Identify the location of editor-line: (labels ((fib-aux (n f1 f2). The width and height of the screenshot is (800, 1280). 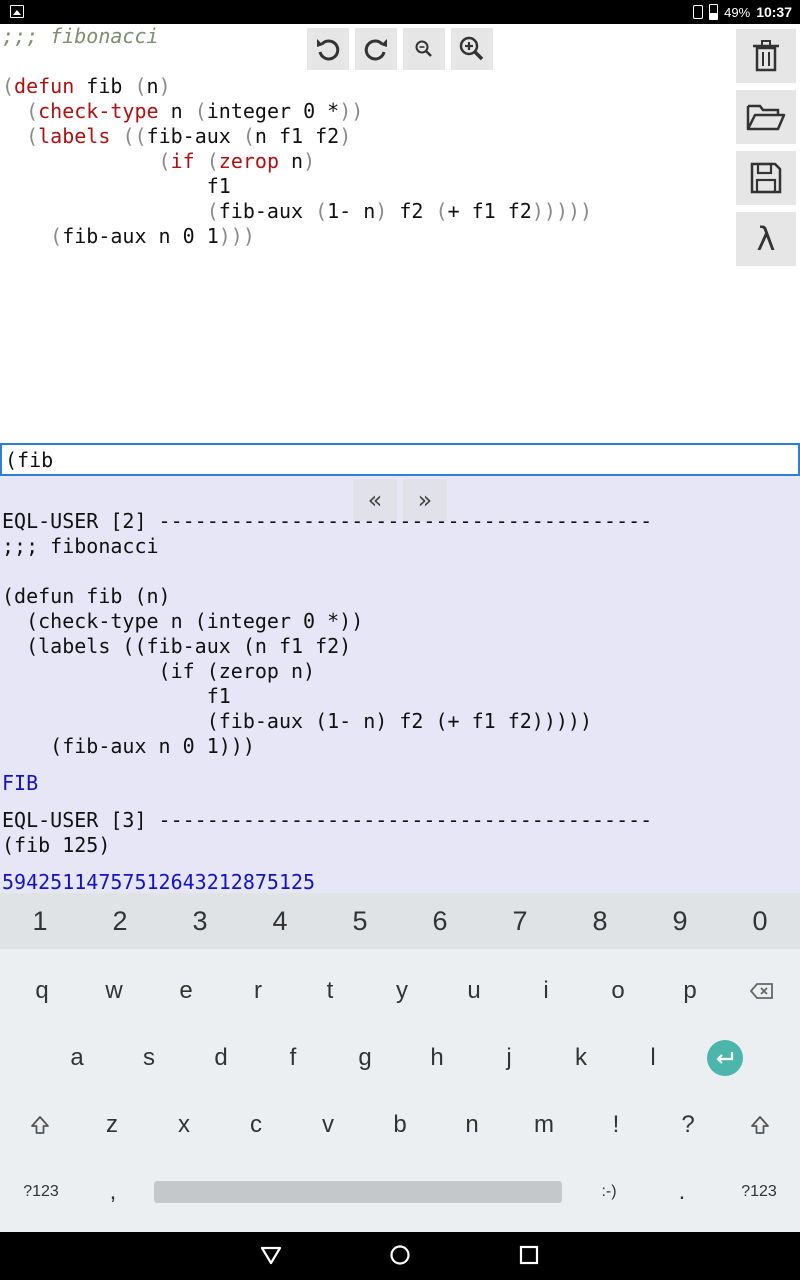
(297, 136).